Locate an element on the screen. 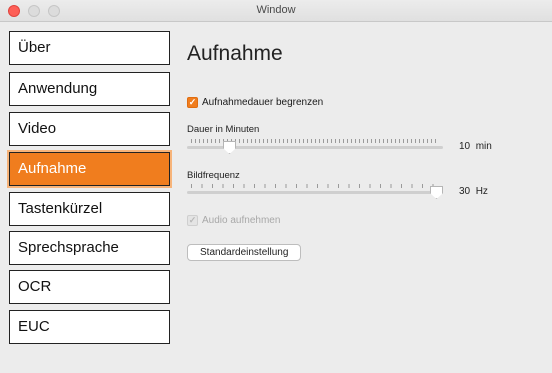 The height and width of the screenshot is (373, 552). sidebar-item-euc: EUC is located at coordinates (89, 327).